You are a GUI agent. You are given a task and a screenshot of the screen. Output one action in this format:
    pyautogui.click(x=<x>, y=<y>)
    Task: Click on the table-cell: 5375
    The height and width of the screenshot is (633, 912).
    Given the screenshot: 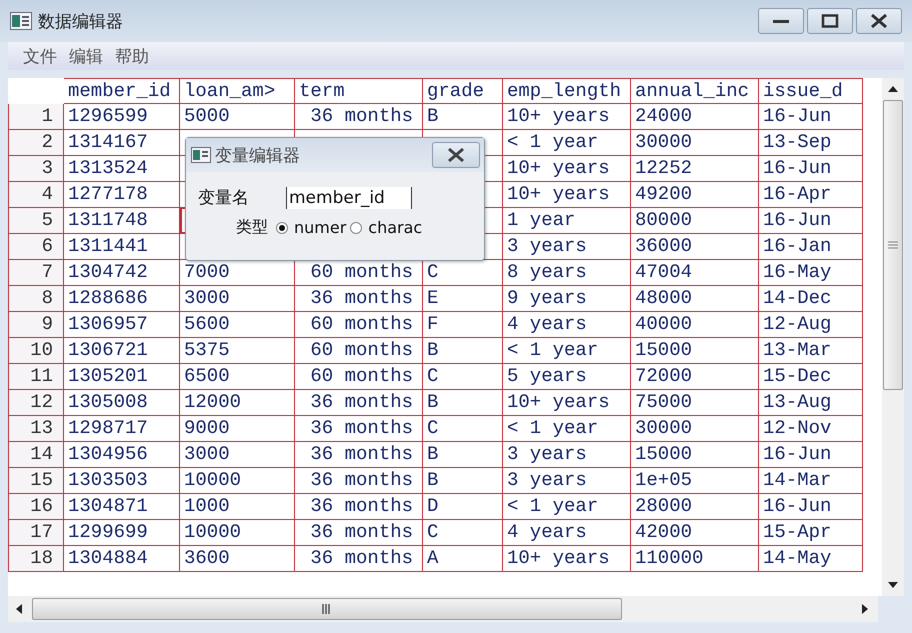 What is the action you would take?
    pyautogui.click(x=237, y=351)
    